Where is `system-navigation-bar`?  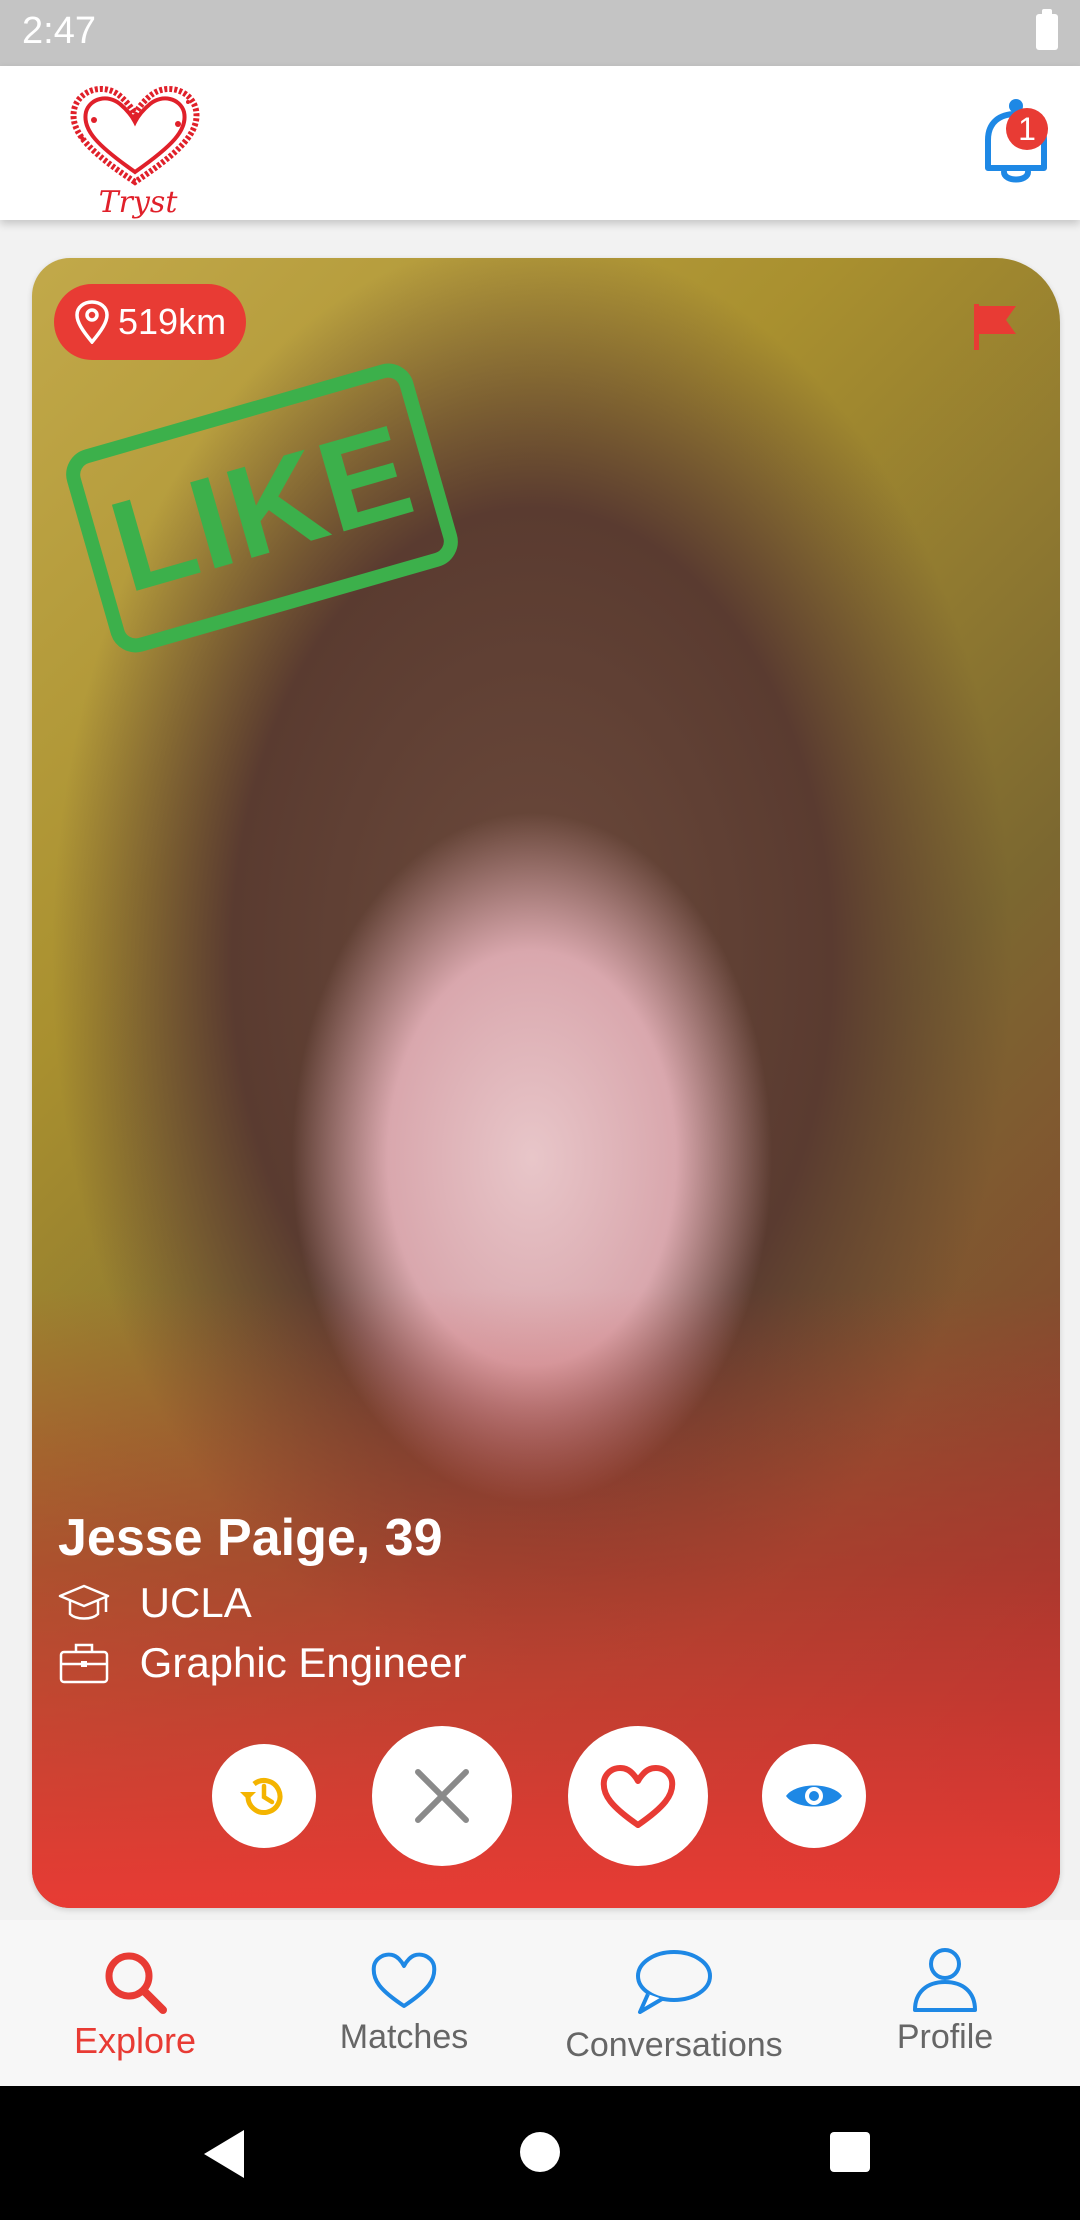 system-navigation-bar is located at coordinates (540, 2153).